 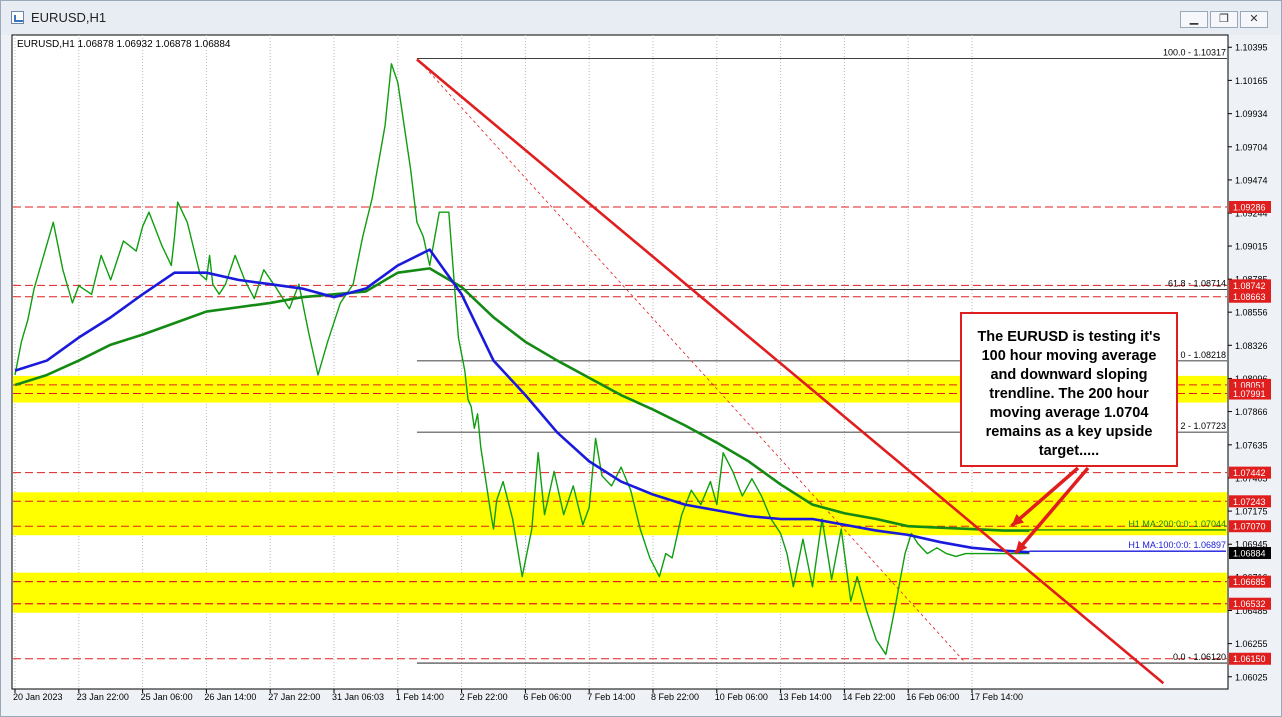 I want to click on price-tag-label: 1.07243, so click(x=1249, y=502).